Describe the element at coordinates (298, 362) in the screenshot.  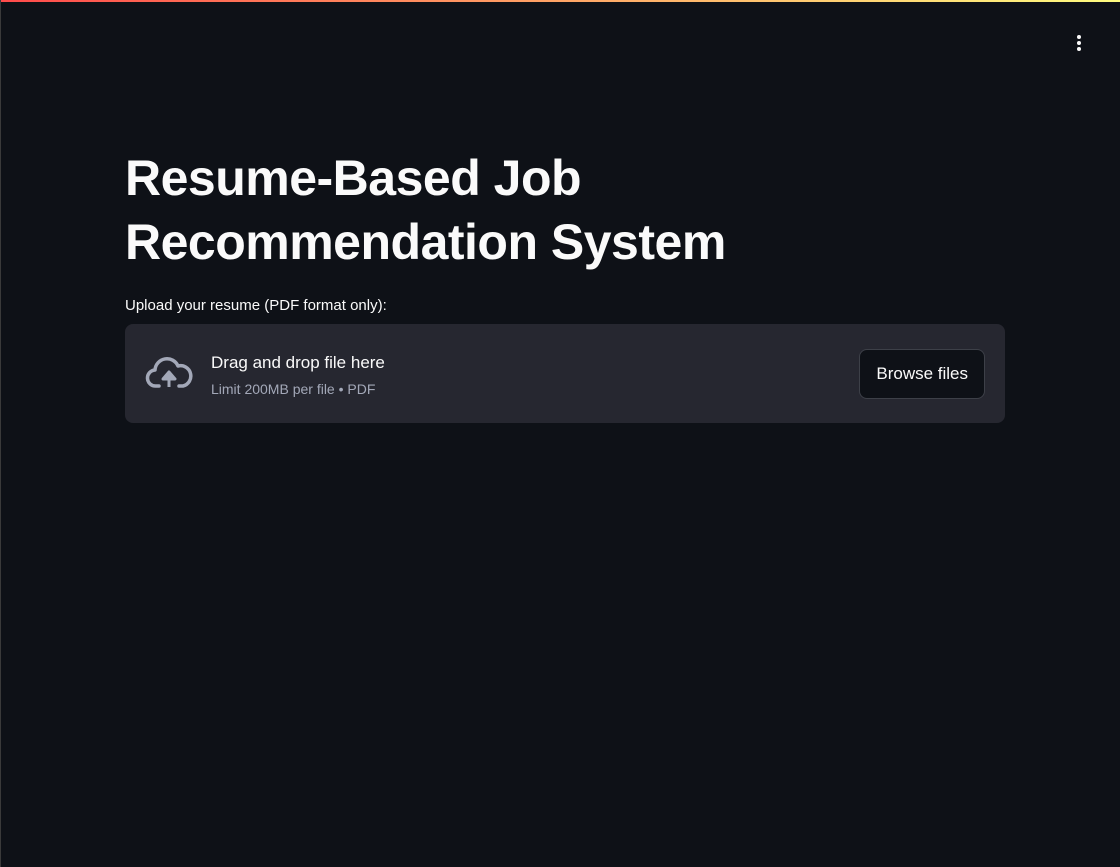
I see `dropzone-instruction: Drag and drop file here` at that location.